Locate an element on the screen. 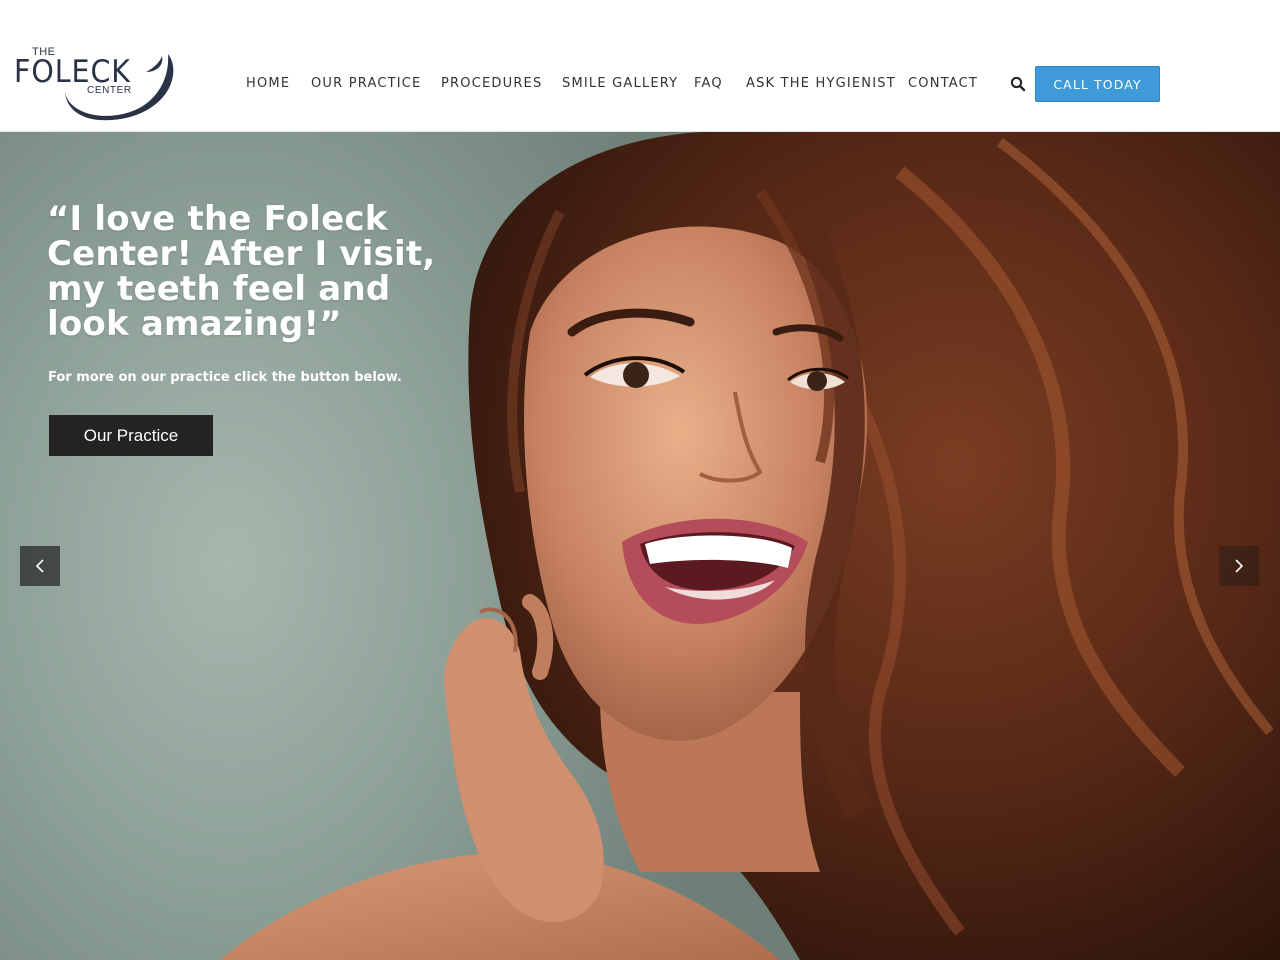 The width and height of the screenshot is (1280, 960). nav-item-smile-gallery: SMILE GALLERY is located at coordinates (620, 83).